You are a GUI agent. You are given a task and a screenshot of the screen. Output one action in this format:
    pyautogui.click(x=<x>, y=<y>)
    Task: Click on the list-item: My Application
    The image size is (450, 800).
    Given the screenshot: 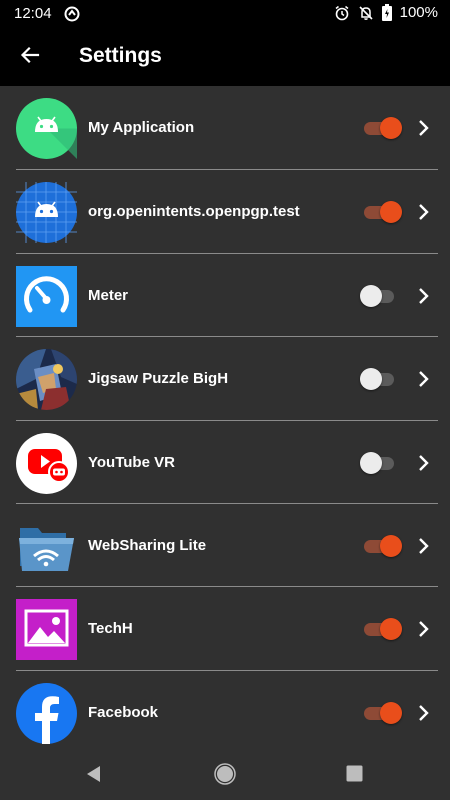 What is the action you would take?
    pyautogui.click(x=225, y=127)
    